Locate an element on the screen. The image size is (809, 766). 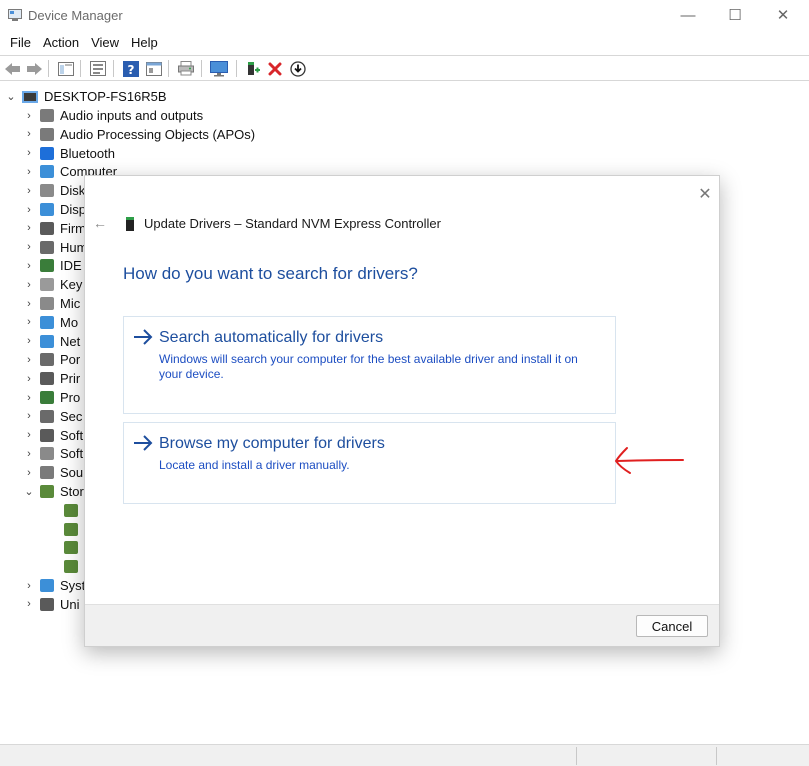
speaker-icon is located at coordinates (47, 115).